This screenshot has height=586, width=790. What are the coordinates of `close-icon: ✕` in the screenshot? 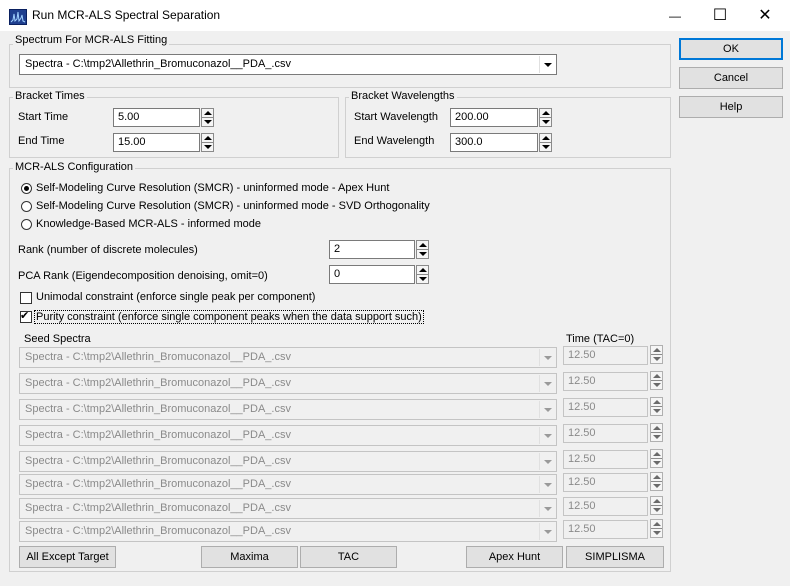 It's located at (765, 15).